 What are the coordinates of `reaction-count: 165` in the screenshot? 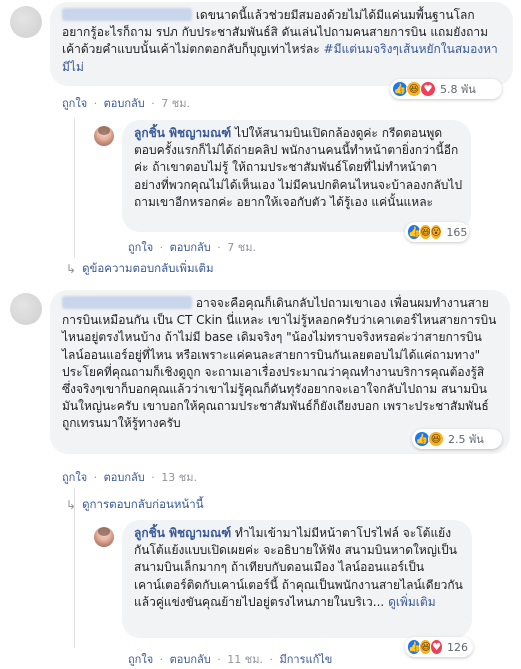 It's located at (457, 232).